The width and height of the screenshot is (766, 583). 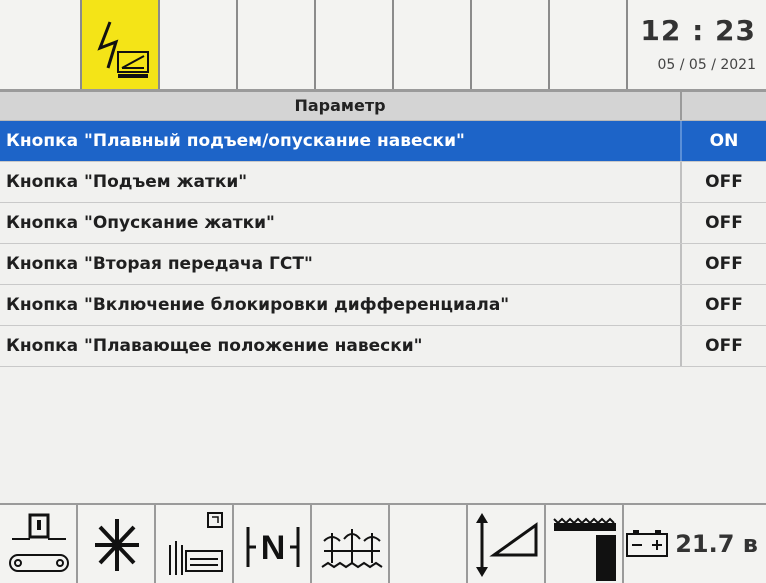 I want to click on conveyor-button, so click(x=39, y=544).